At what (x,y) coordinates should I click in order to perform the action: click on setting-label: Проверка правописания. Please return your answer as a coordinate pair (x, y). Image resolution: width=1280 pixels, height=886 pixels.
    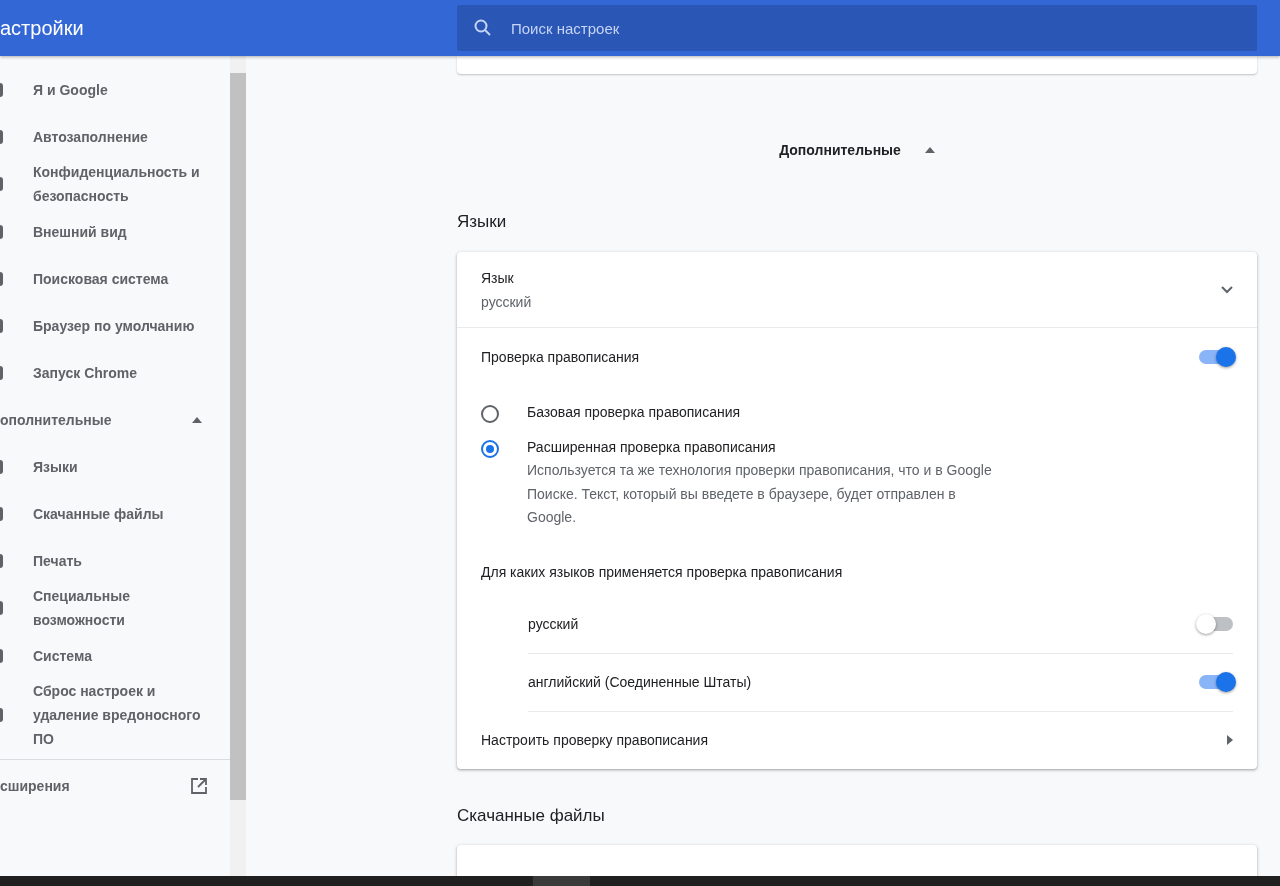
    Looking at the image, I should click on (560, 357).